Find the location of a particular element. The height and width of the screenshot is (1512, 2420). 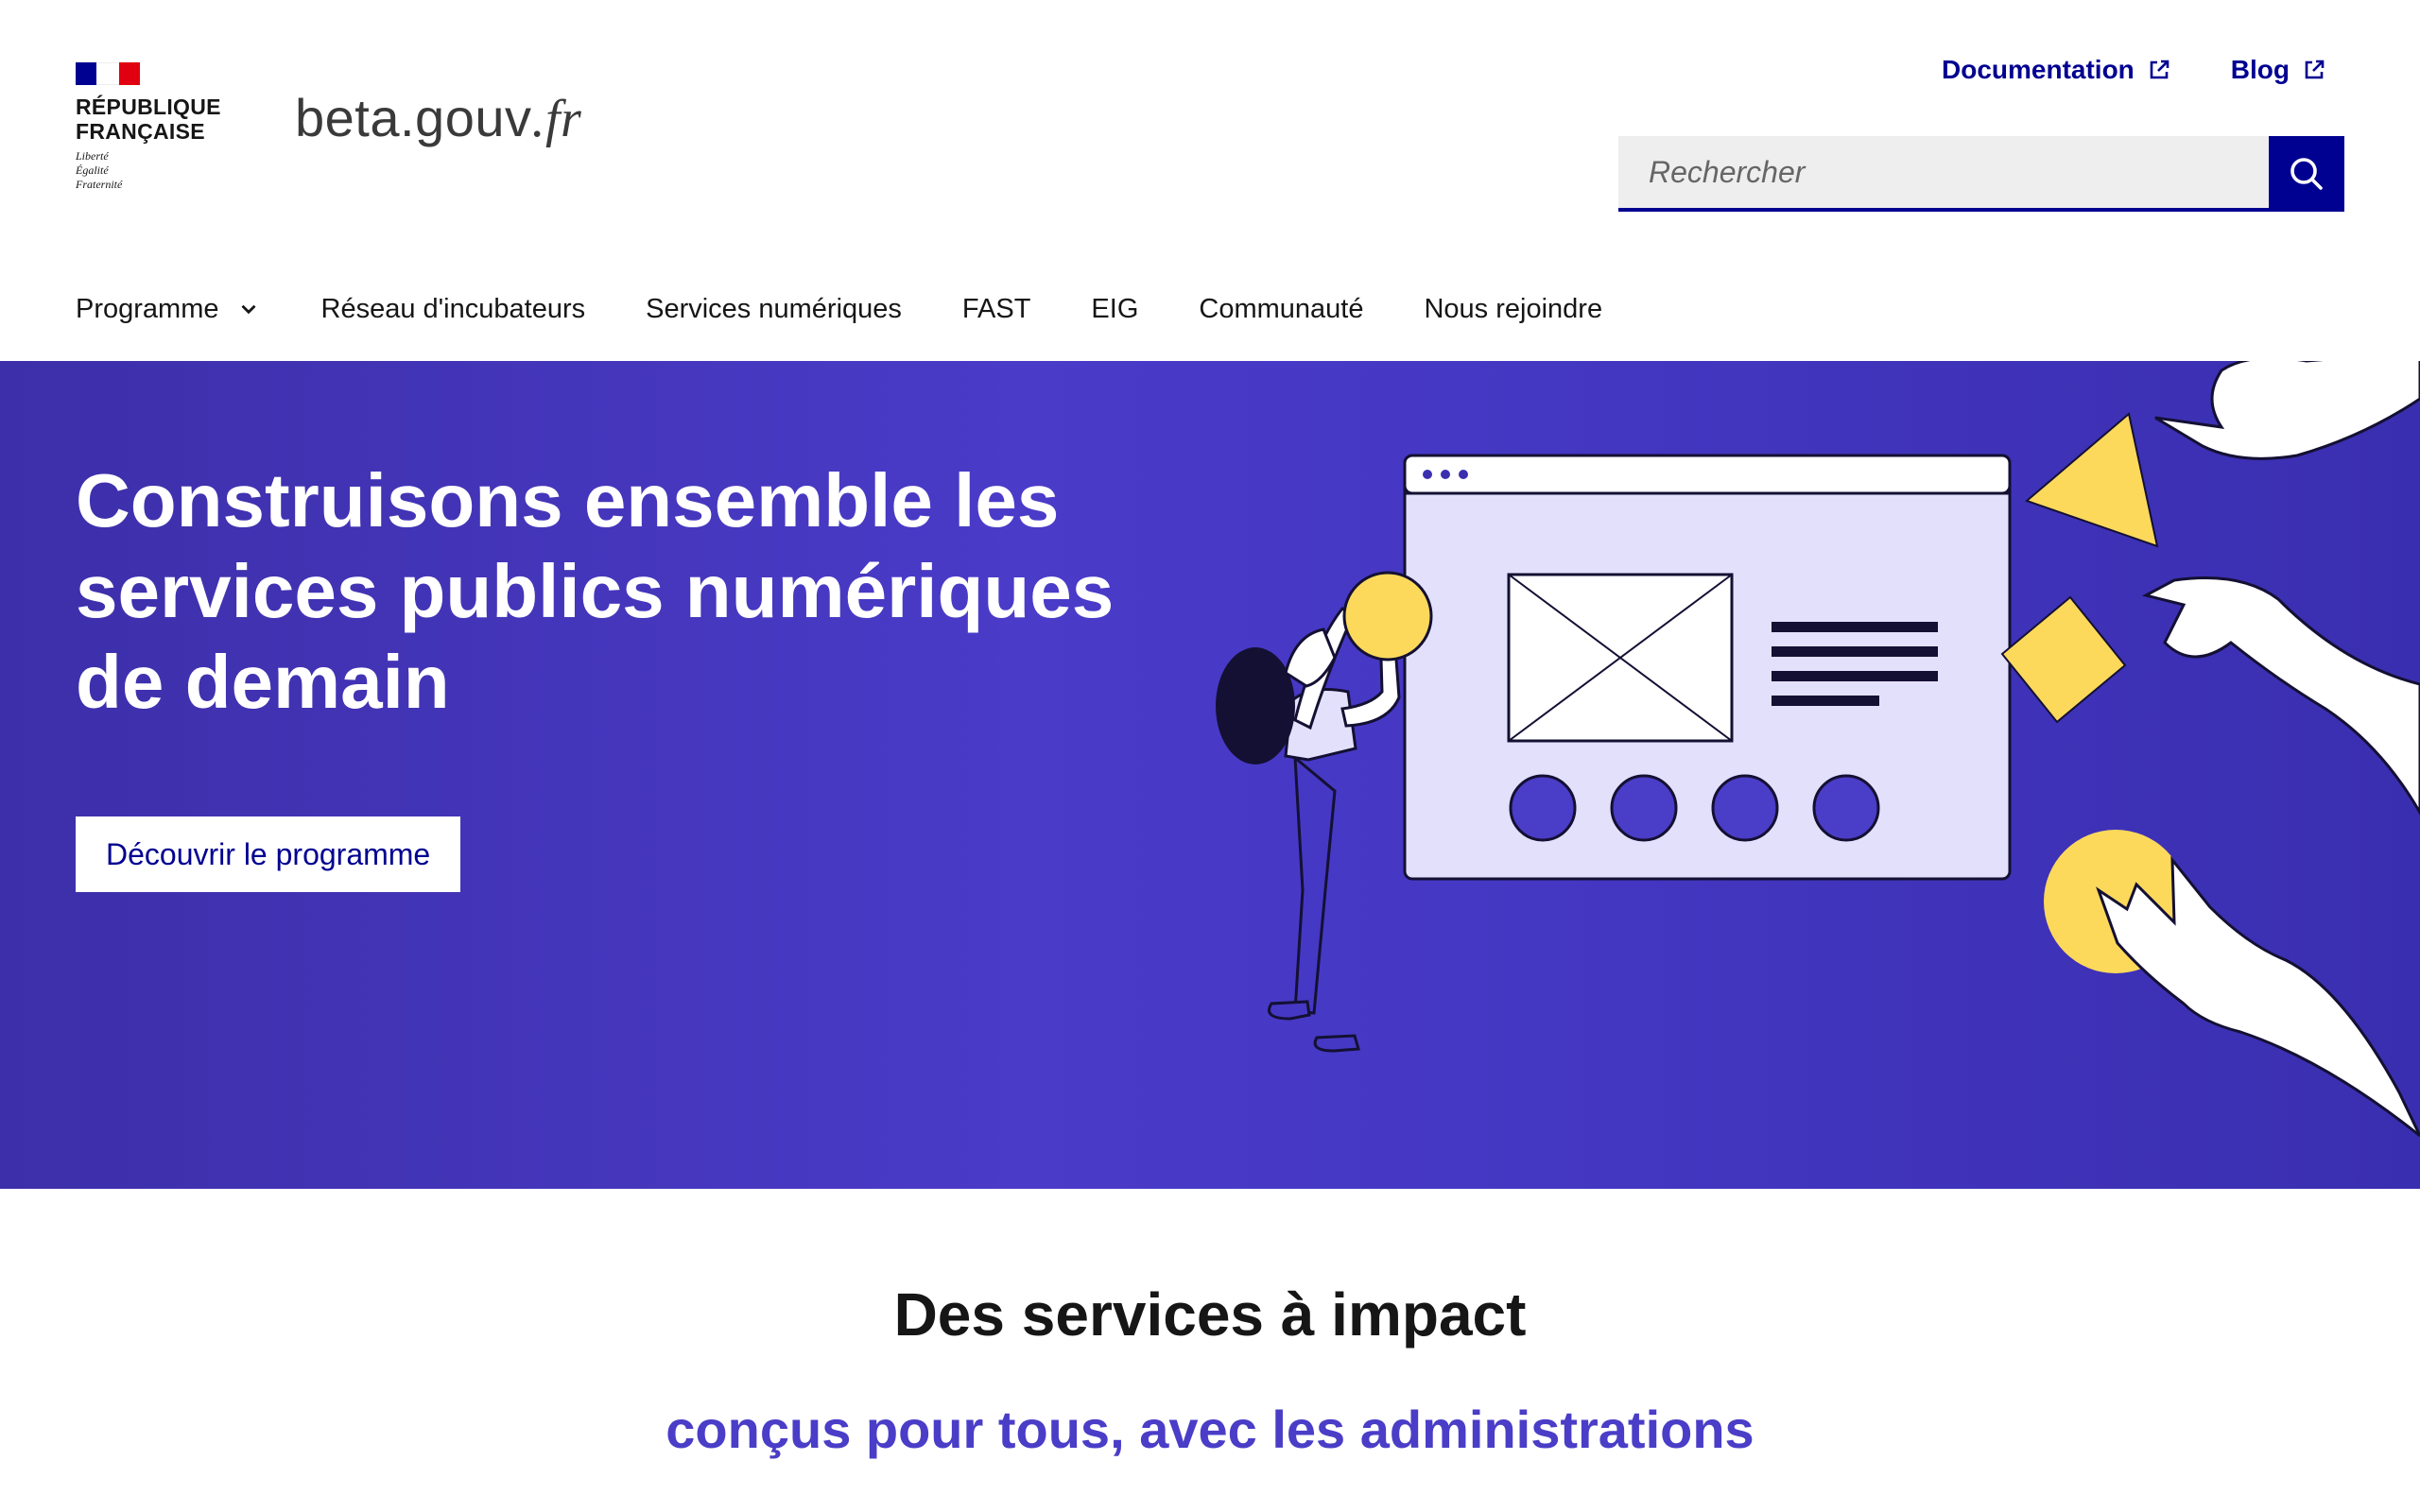

site-name-suffix: .fr is located at coordinates (557, 119).